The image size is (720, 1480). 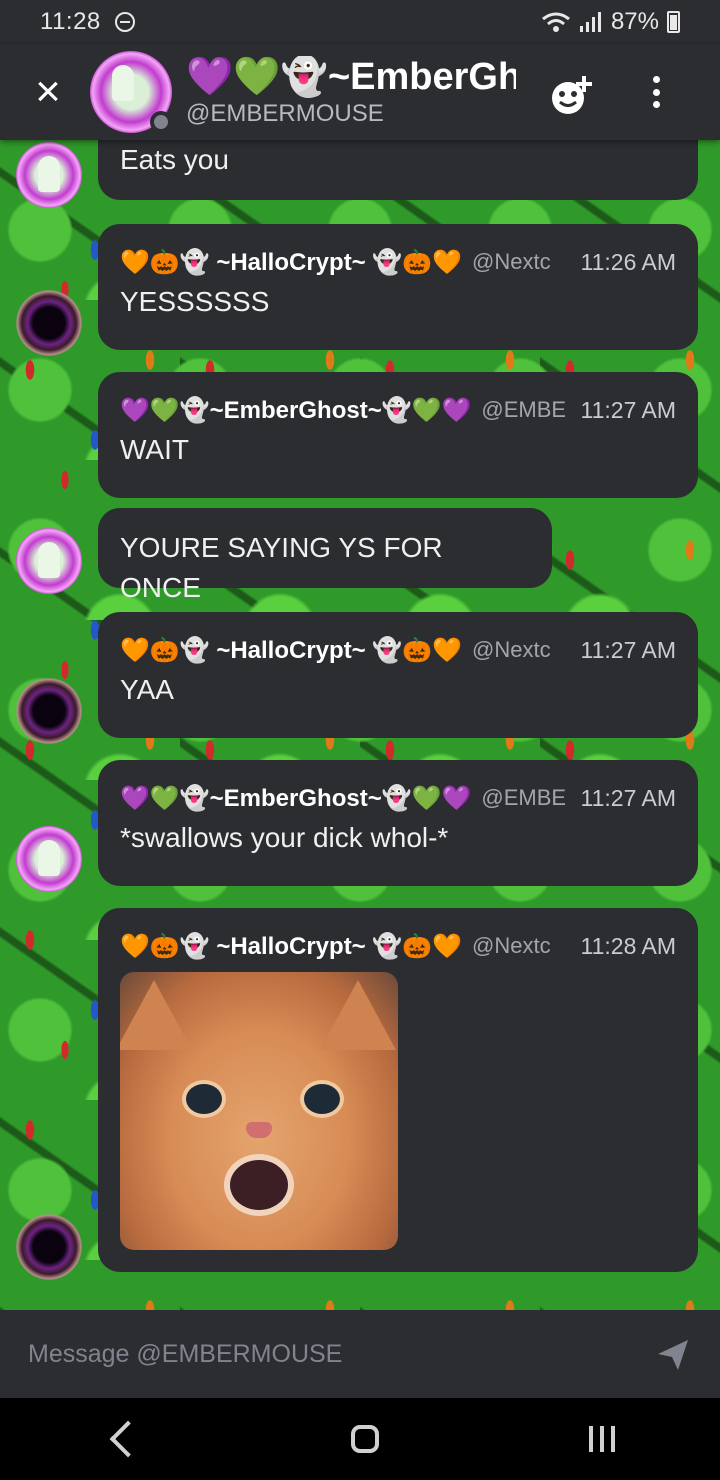 What do you see at coordinates (340, 1354) in the screenshot?
I see `message-input: Message @EMBERMOUSE` at bounding box center [340, 1354].